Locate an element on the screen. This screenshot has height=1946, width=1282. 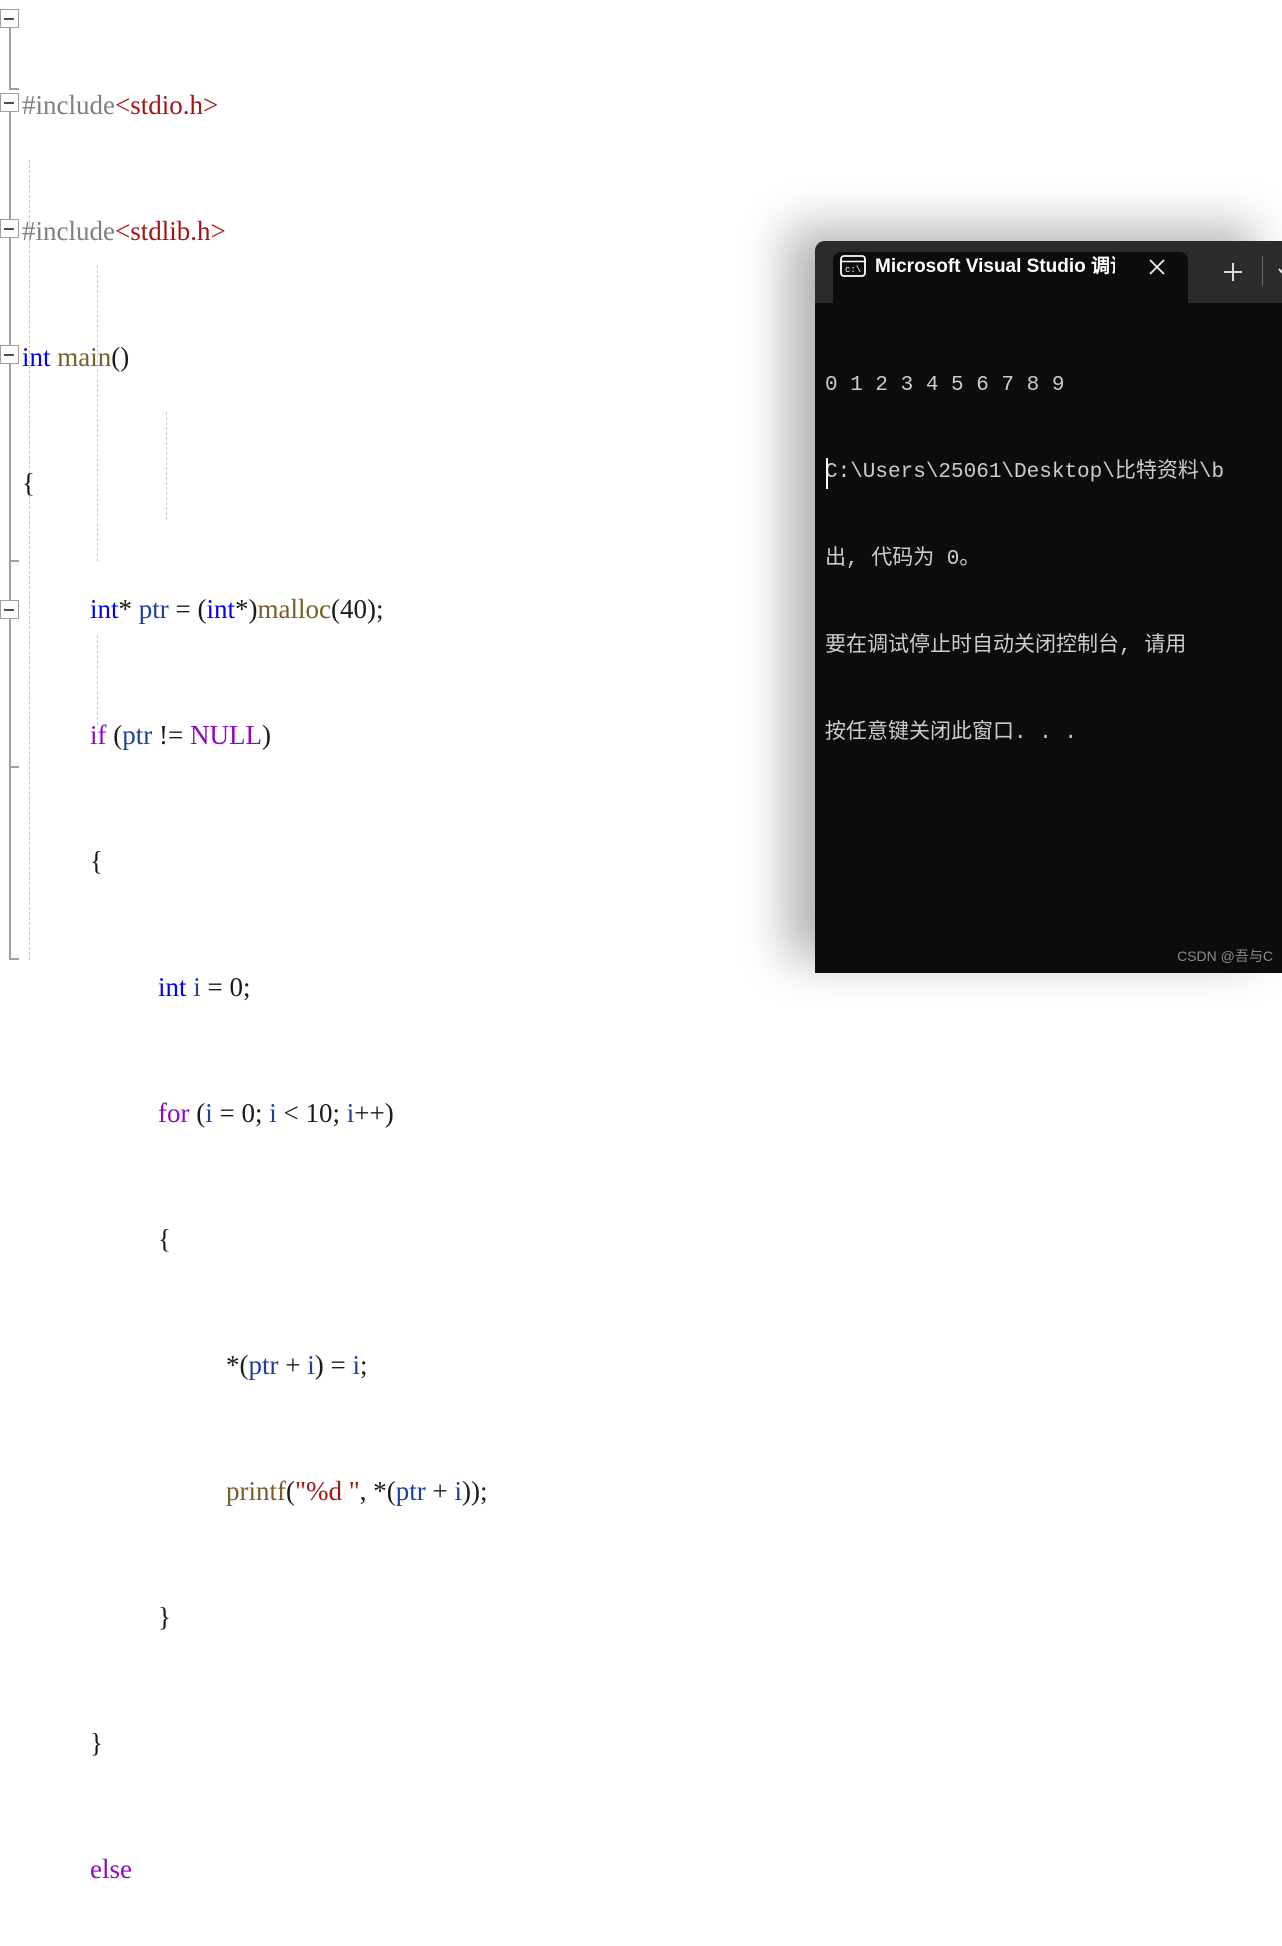
code-line-2: #include<stdlib.h> is located at coordinates (390, 231).